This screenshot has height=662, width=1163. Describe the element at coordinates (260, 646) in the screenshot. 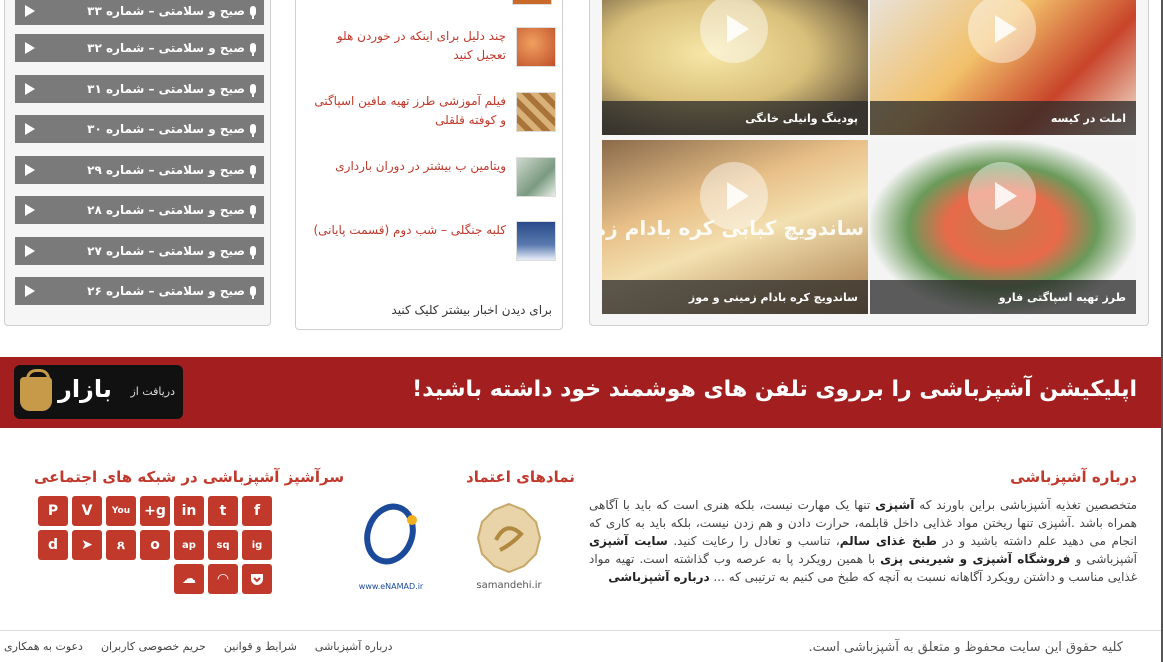

I see `footer-link-terms: شرایط و قوانین` at that location.